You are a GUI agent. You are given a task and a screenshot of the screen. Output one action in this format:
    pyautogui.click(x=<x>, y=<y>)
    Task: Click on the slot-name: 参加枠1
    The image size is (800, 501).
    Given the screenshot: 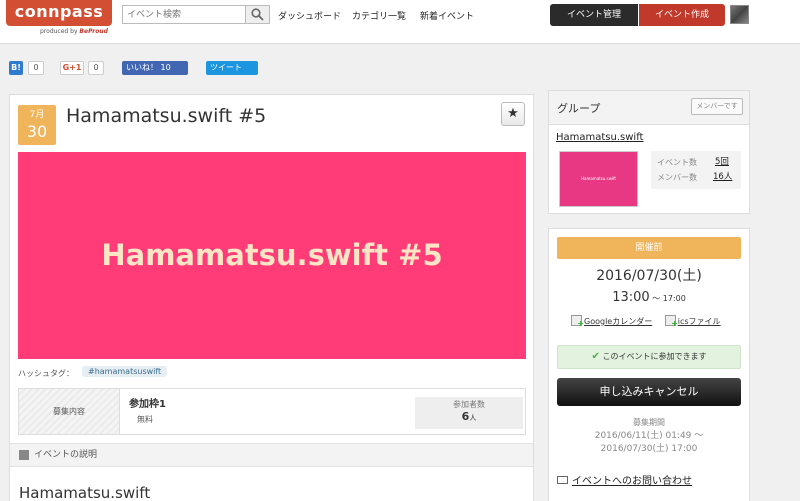 What is the action you would take?
    pyautogui.click(x=147, y=404)
    